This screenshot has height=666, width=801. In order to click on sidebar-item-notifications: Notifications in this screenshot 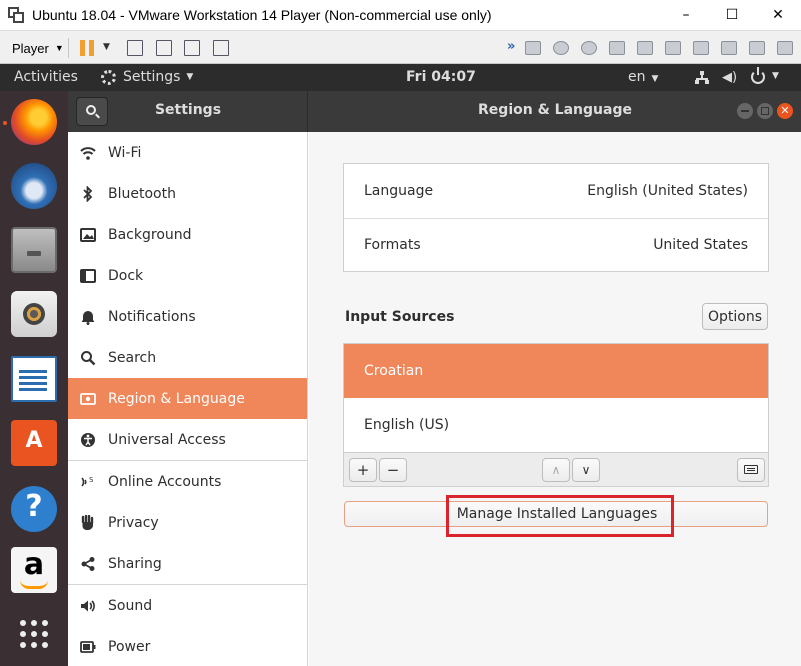, I will do `click(187, 316)`.